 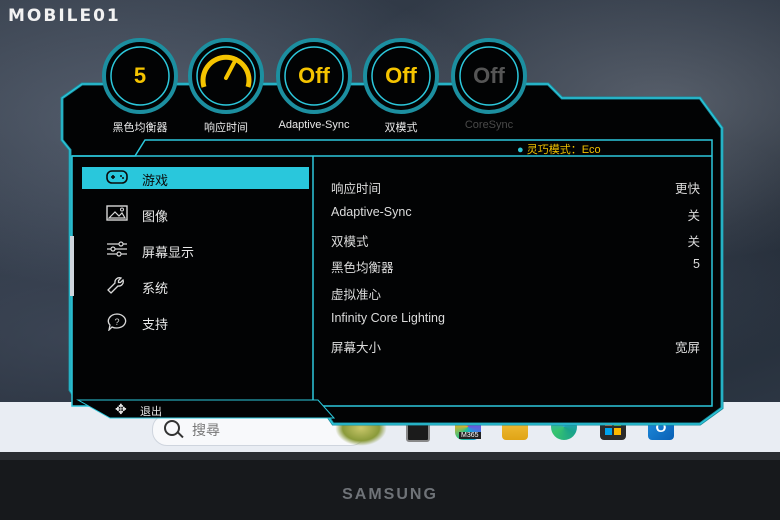 I want to click on setting-row-black-equalizer: 黑色均衡器 5, so click(x=515, y=266).